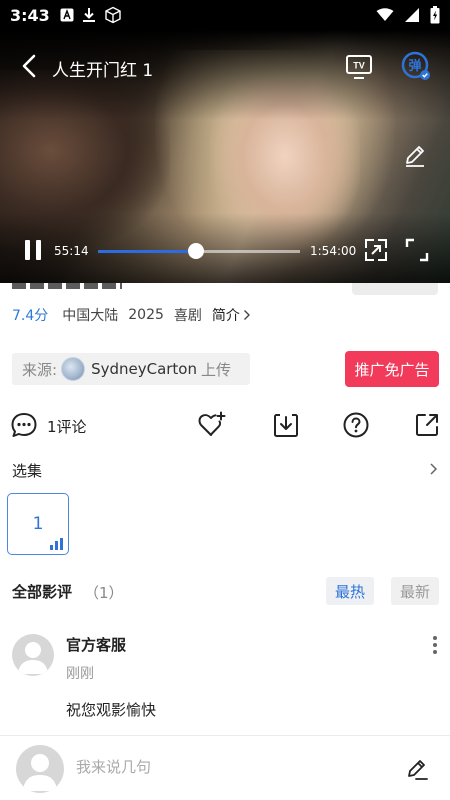 This screenshot has height=800, width=450. Describe the element at coordinates (40, 369) in the screenshot. I see `source-label: 来源:` at that location.